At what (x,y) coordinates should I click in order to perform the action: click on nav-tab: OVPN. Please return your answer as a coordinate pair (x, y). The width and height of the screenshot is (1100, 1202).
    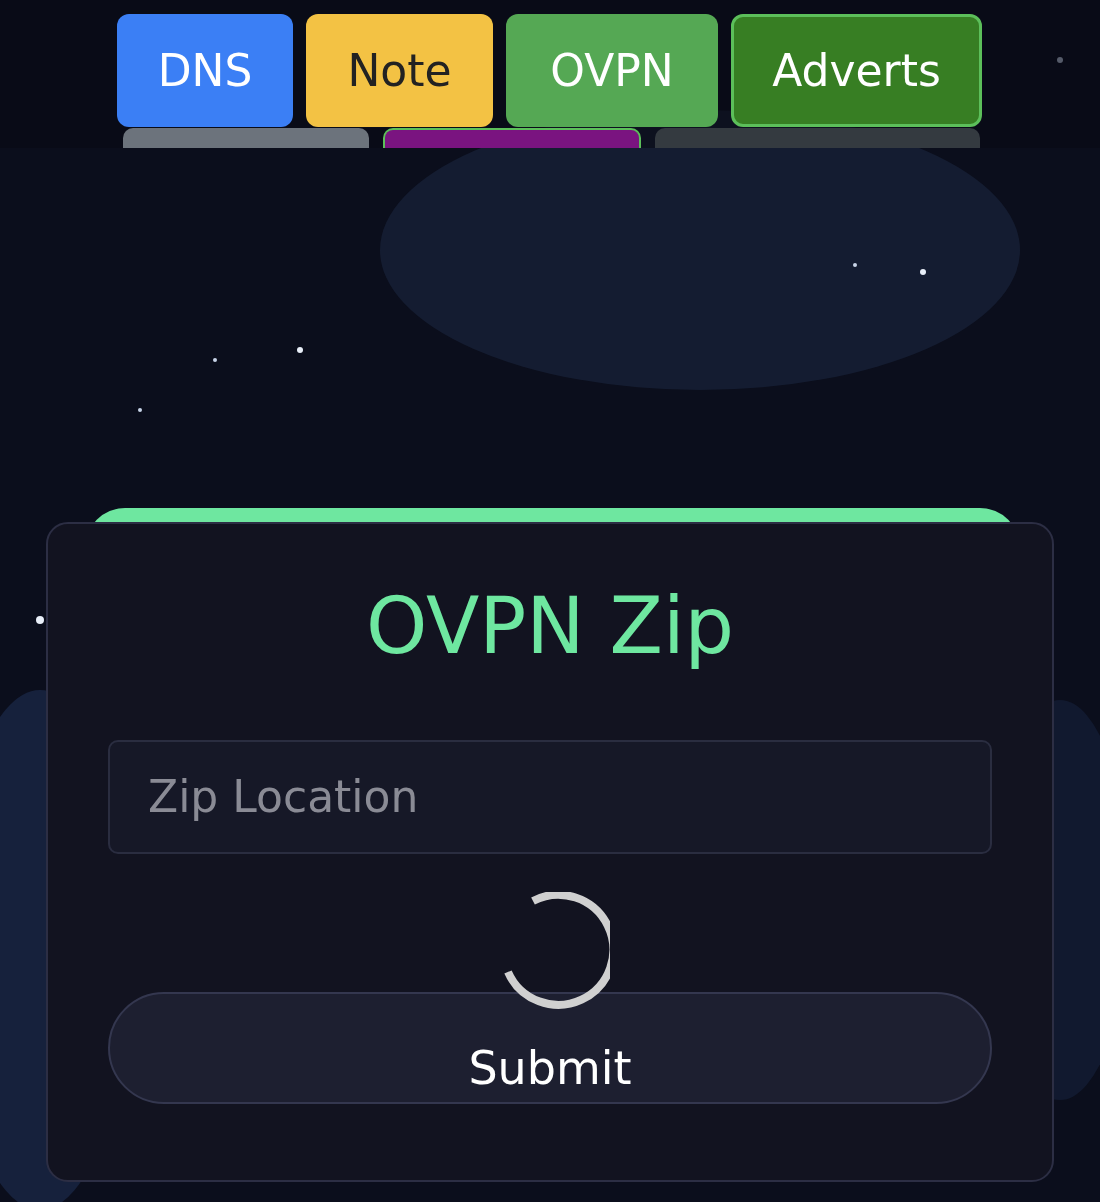
    Looking at the image, I should click on (612, 70).